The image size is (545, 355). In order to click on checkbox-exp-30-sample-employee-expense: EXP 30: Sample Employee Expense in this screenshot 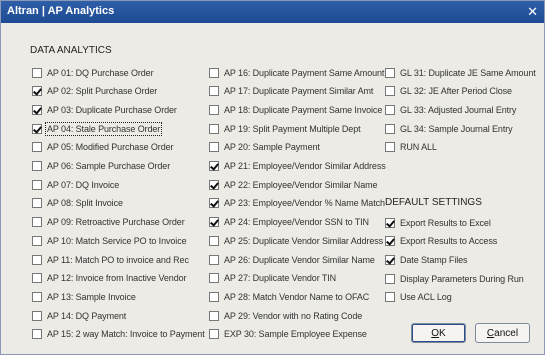, I will do `click(288, 334)`.